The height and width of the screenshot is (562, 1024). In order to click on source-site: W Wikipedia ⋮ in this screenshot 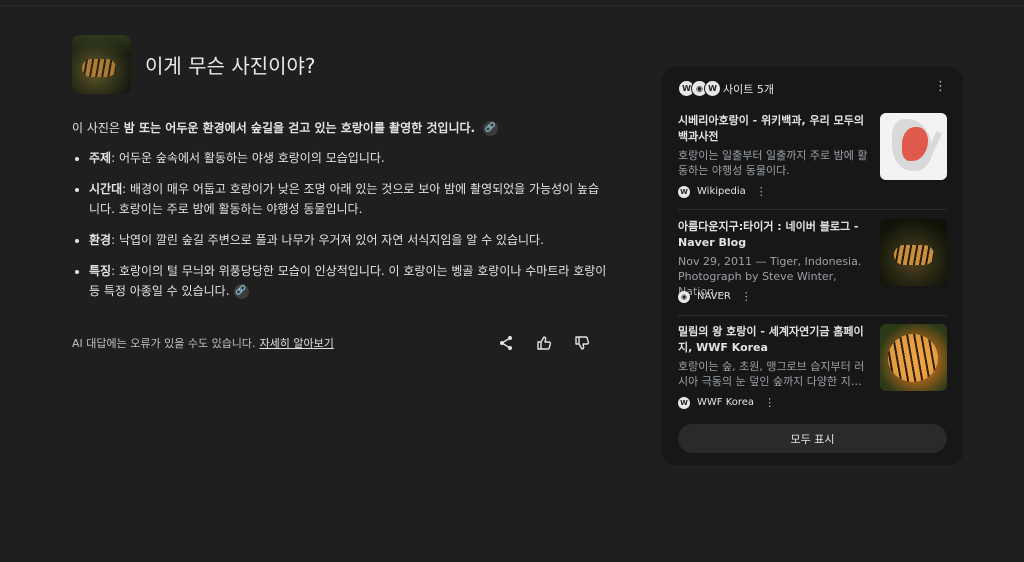, I will do `click(722, 191)`.